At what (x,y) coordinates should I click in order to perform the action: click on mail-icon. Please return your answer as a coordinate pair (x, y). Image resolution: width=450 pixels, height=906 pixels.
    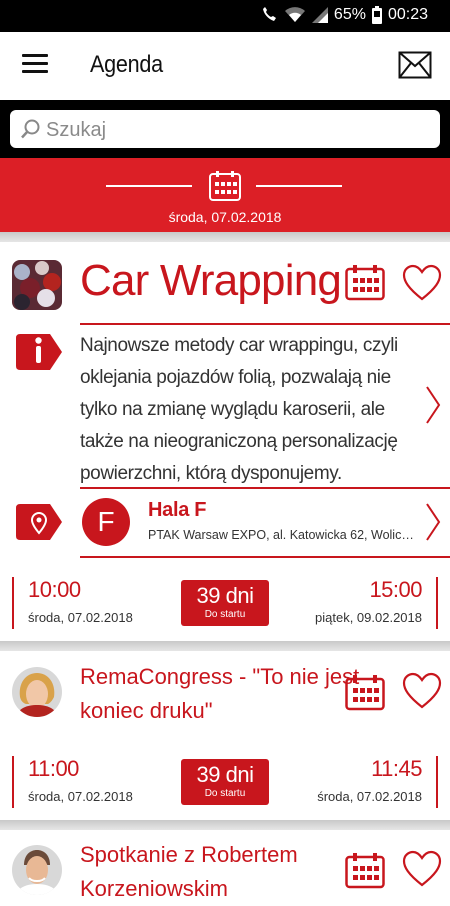
    Looking at the image, I should click on (415, 65).